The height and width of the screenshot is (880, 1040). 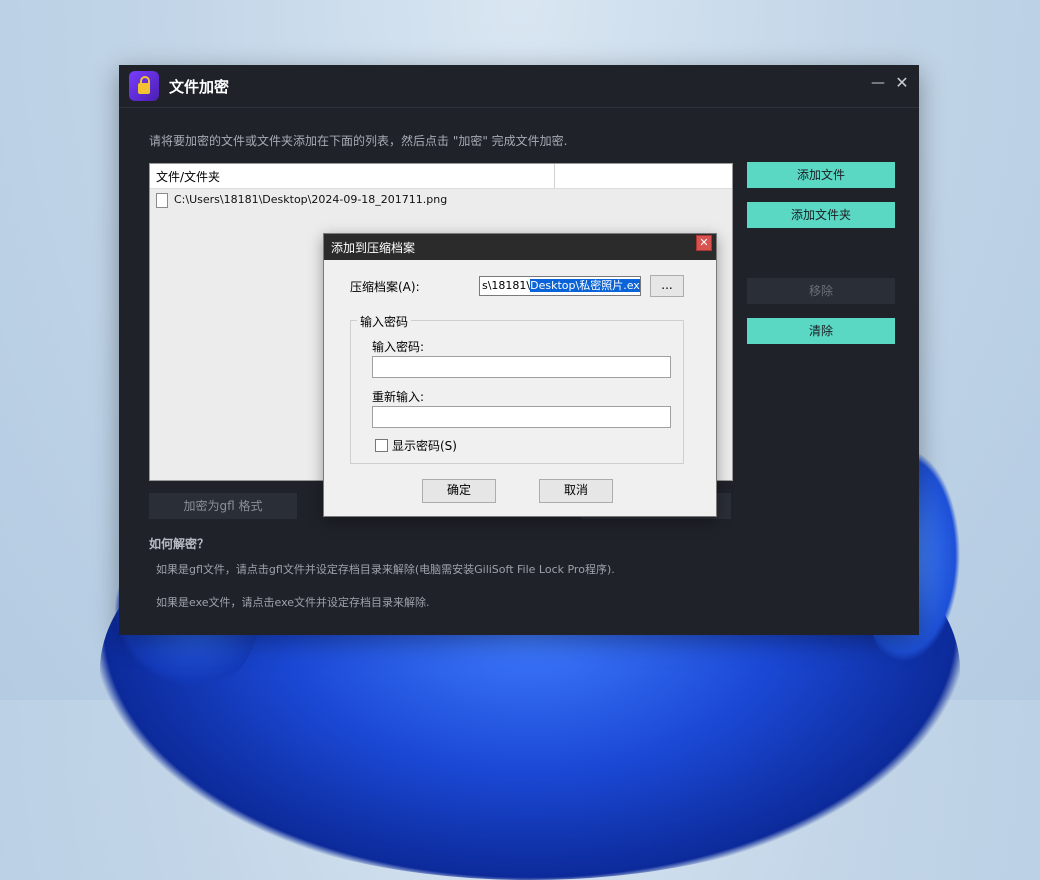 What do you see at coordinates (521, 367) in the screenshot?
I see `password-input` at bounding box center [521, 367].